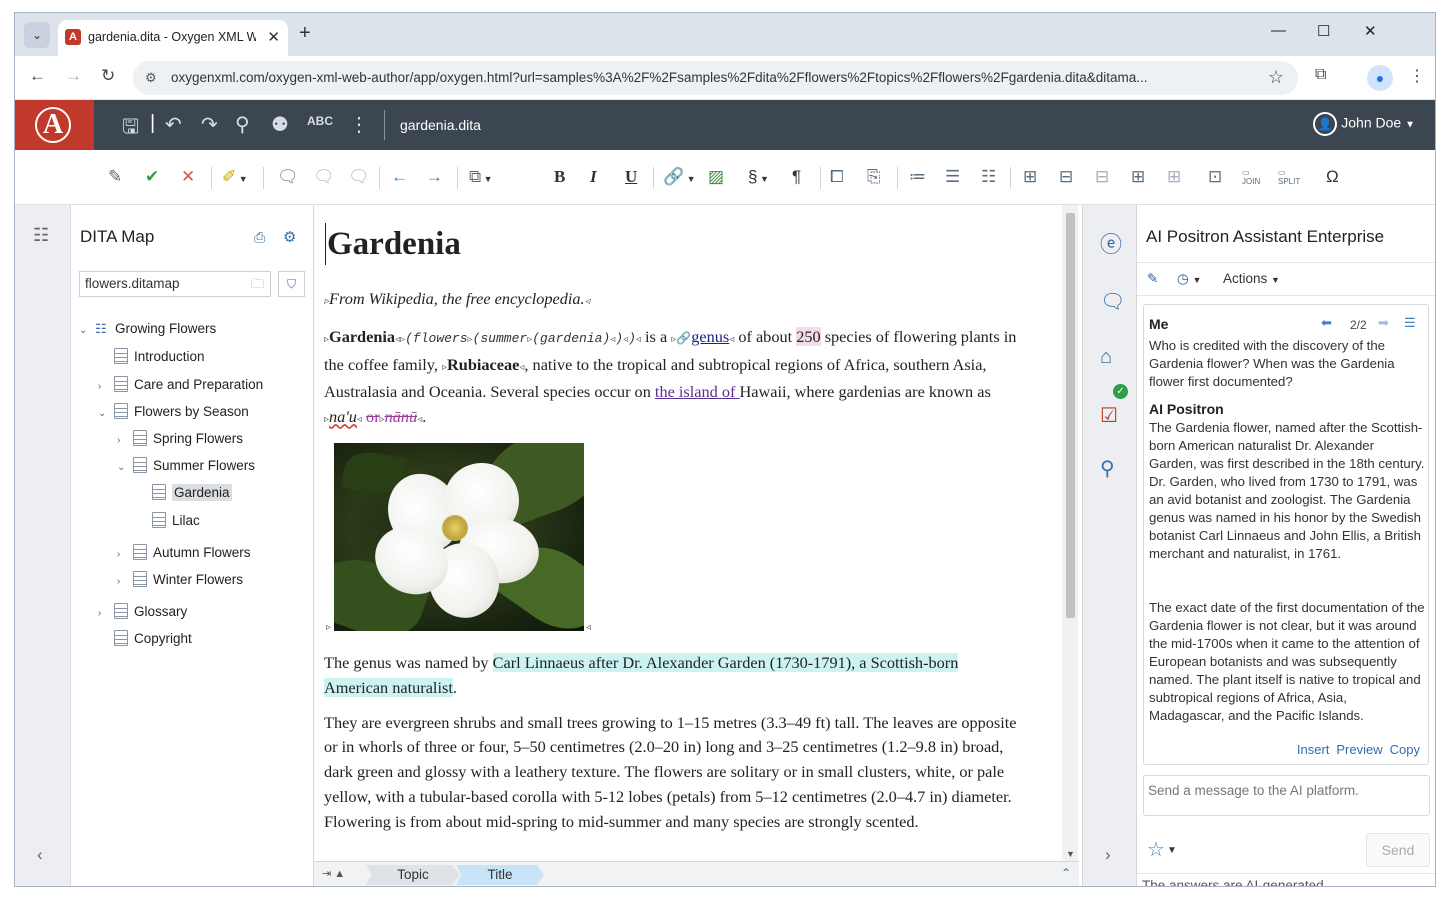 This screenshot has width=1450, height=900. Describe the element at coordinates (359, 177) in the screenshot. I see `reply-comment-icon: 🗨` at that location.